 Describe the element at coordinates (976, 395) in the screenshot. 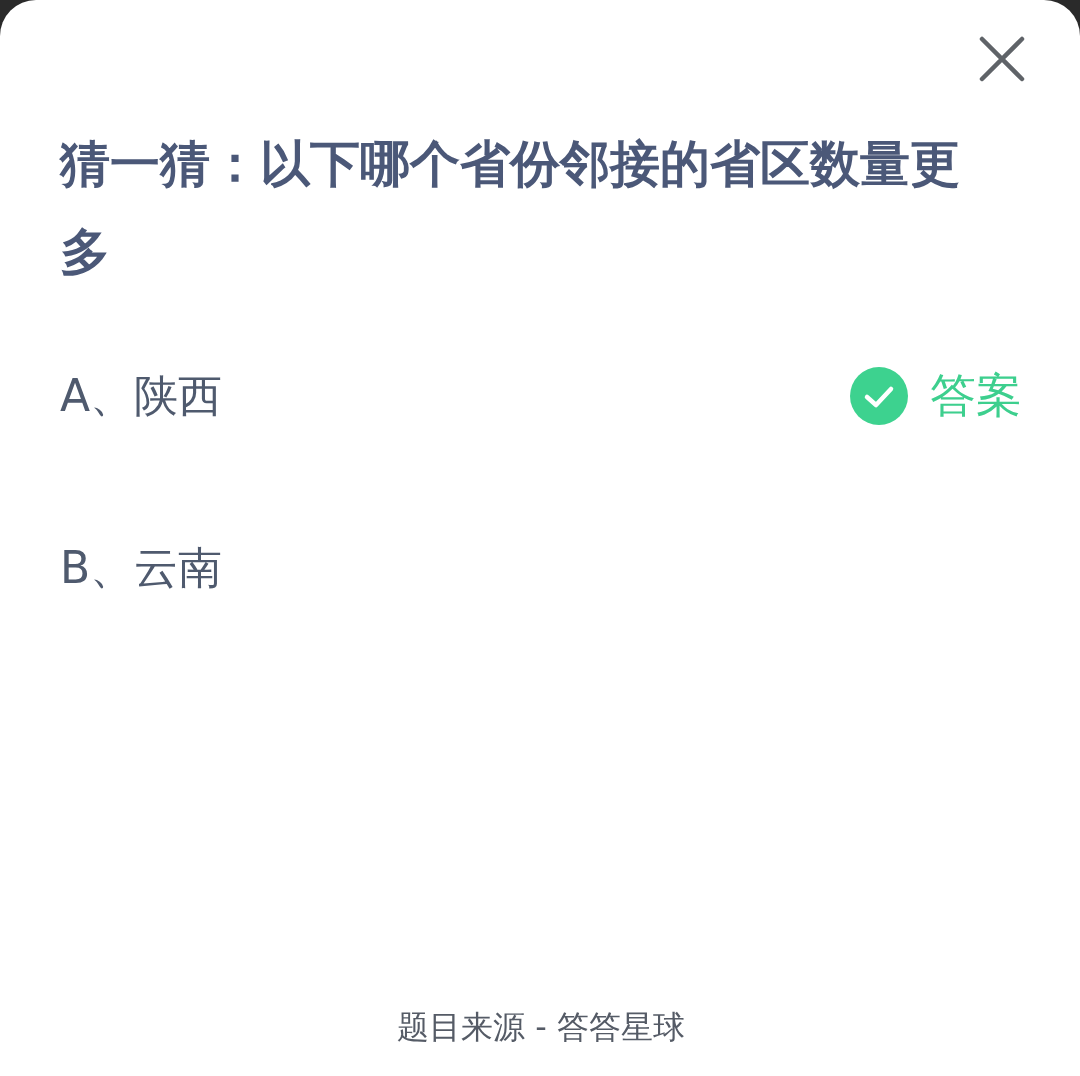

I see `answer-label: 答案` at that location.